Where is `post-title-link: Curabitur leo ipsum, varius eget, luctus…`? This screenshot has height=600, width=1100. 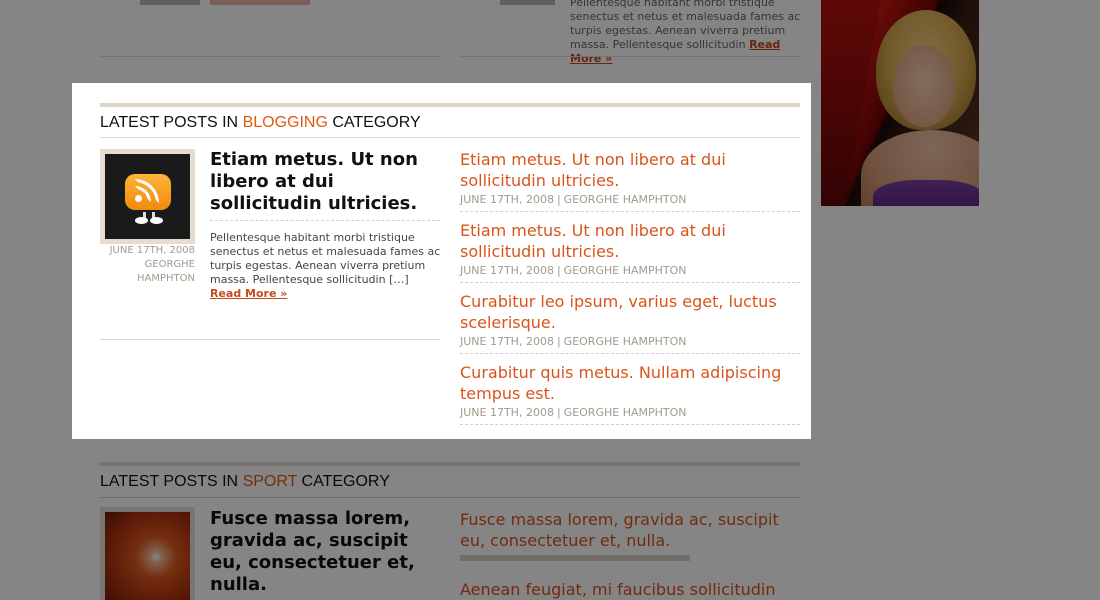
post-title-link: Curabitur leo ipsum, varius eget, luctus… is located at coordinates (630, 312).